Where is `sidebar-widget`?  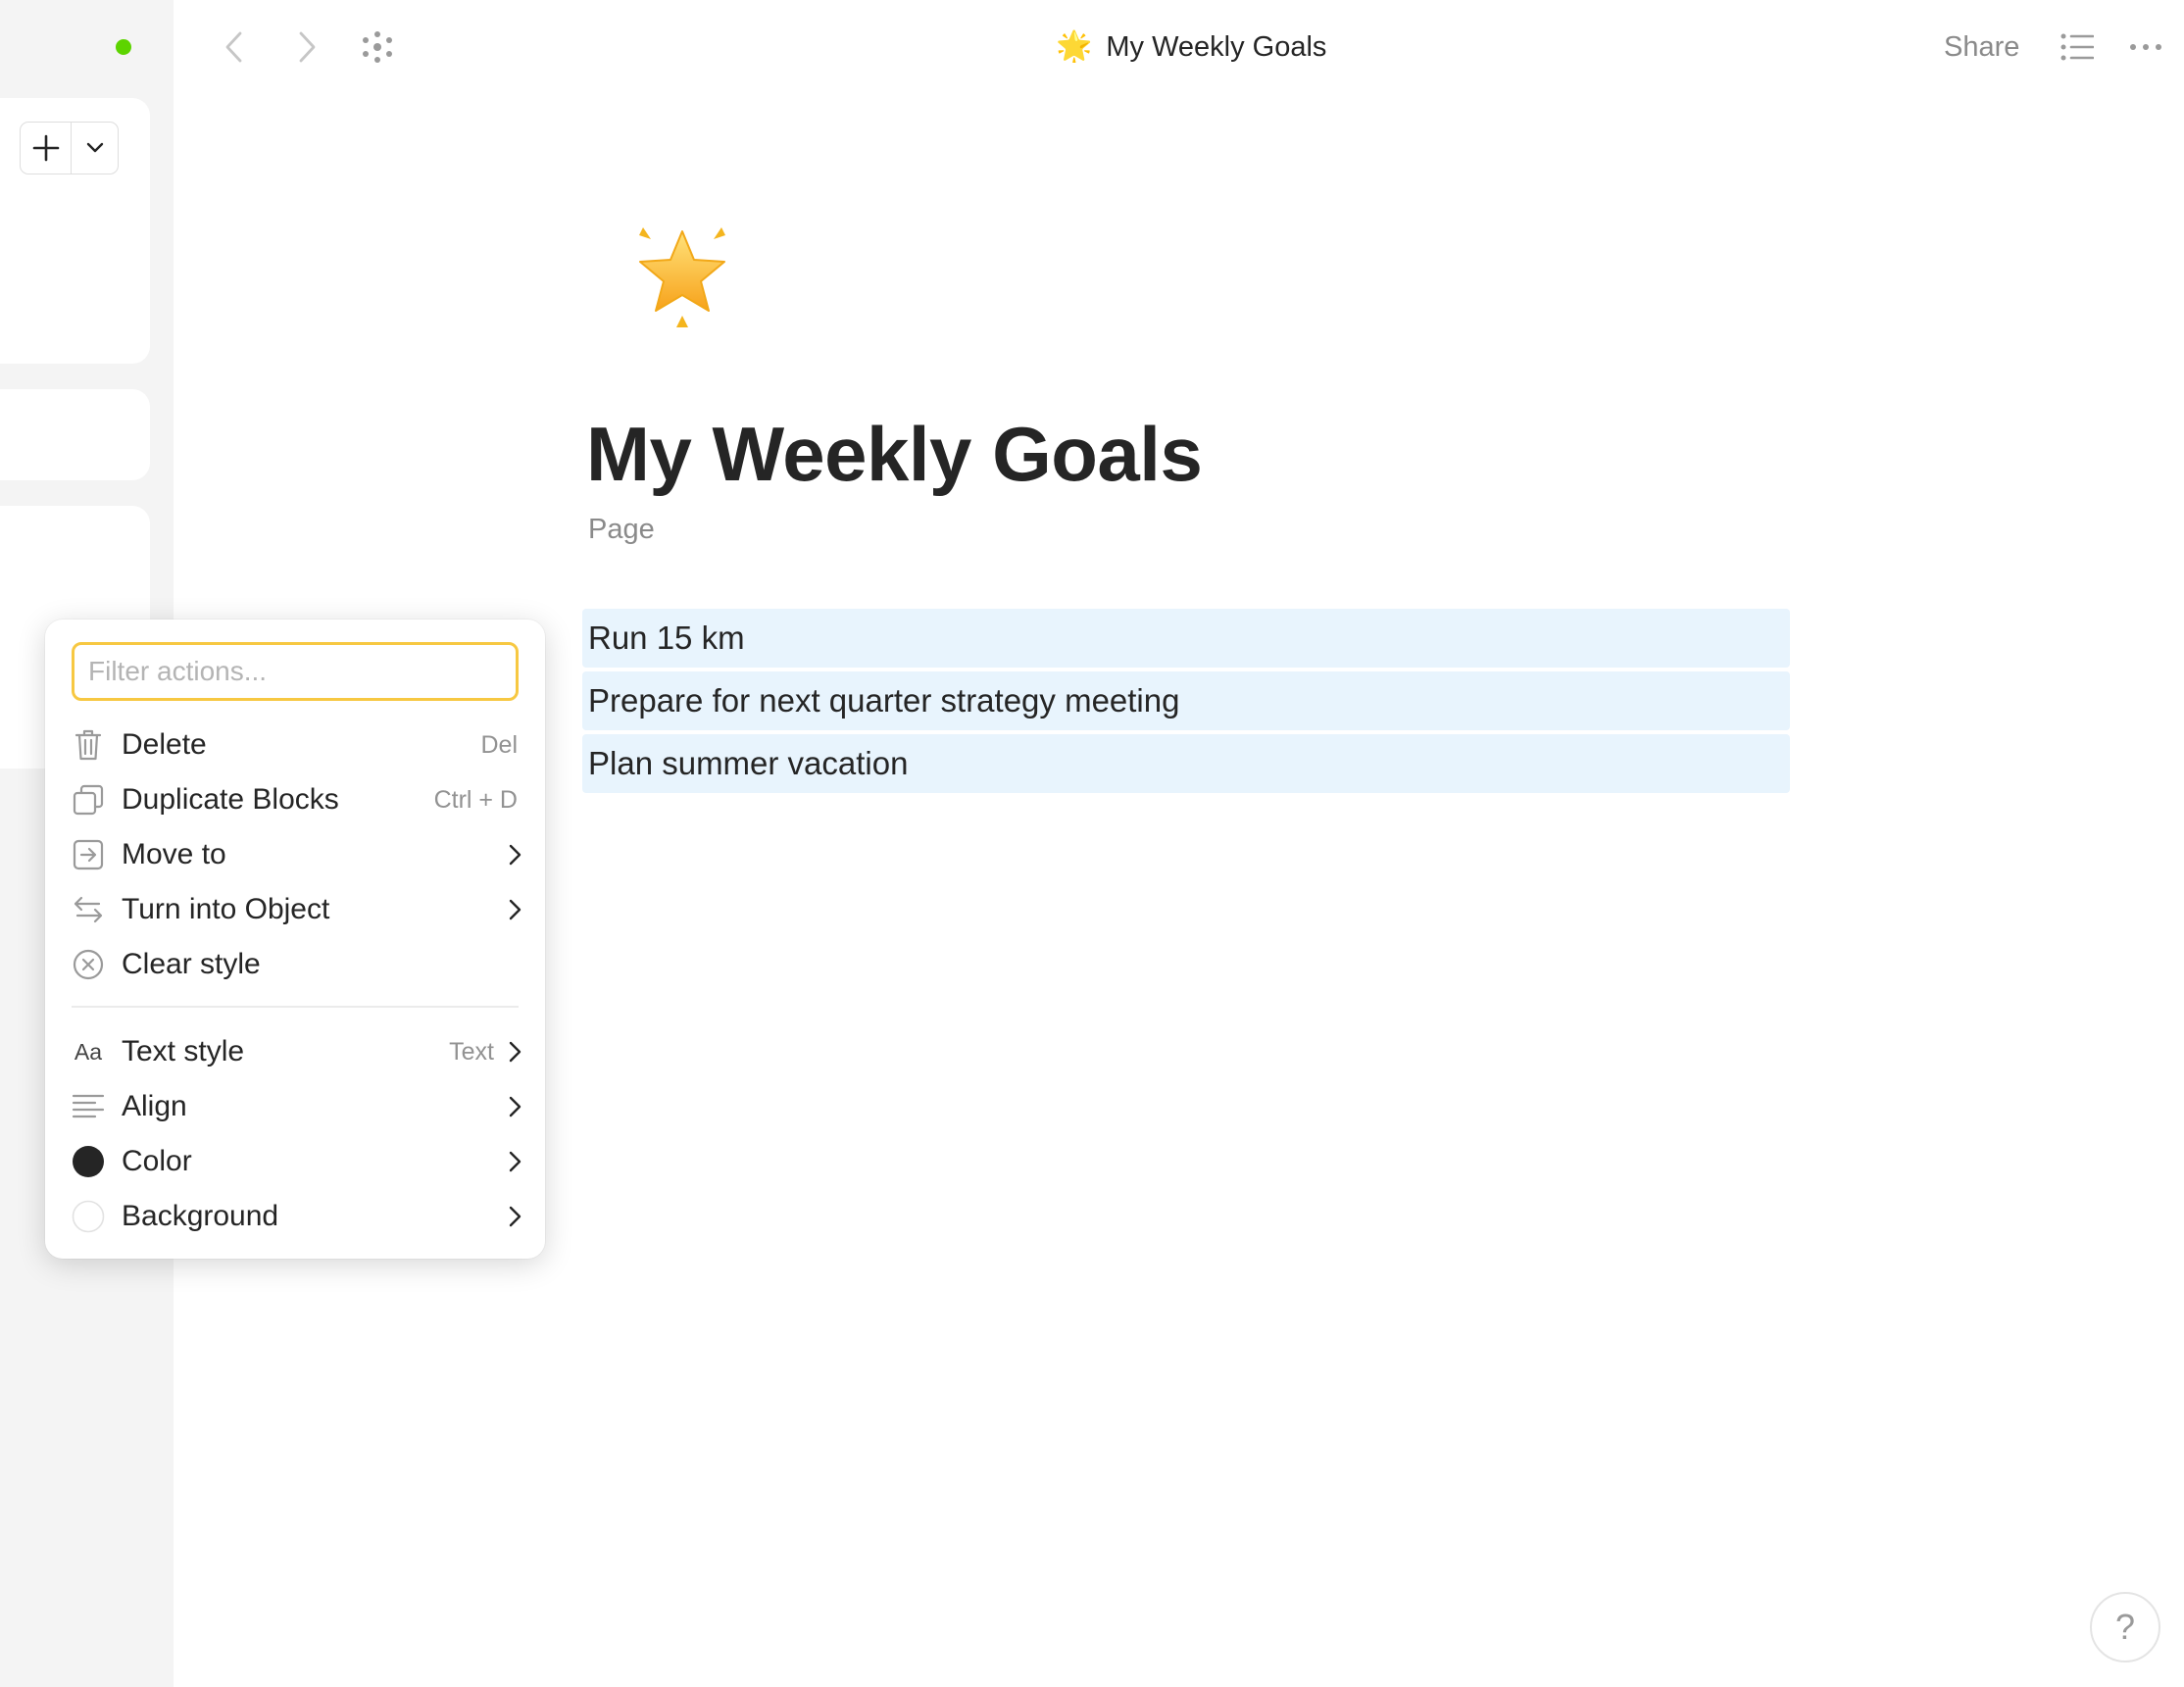
sidebar-widget is located at coordinates (75, 434).